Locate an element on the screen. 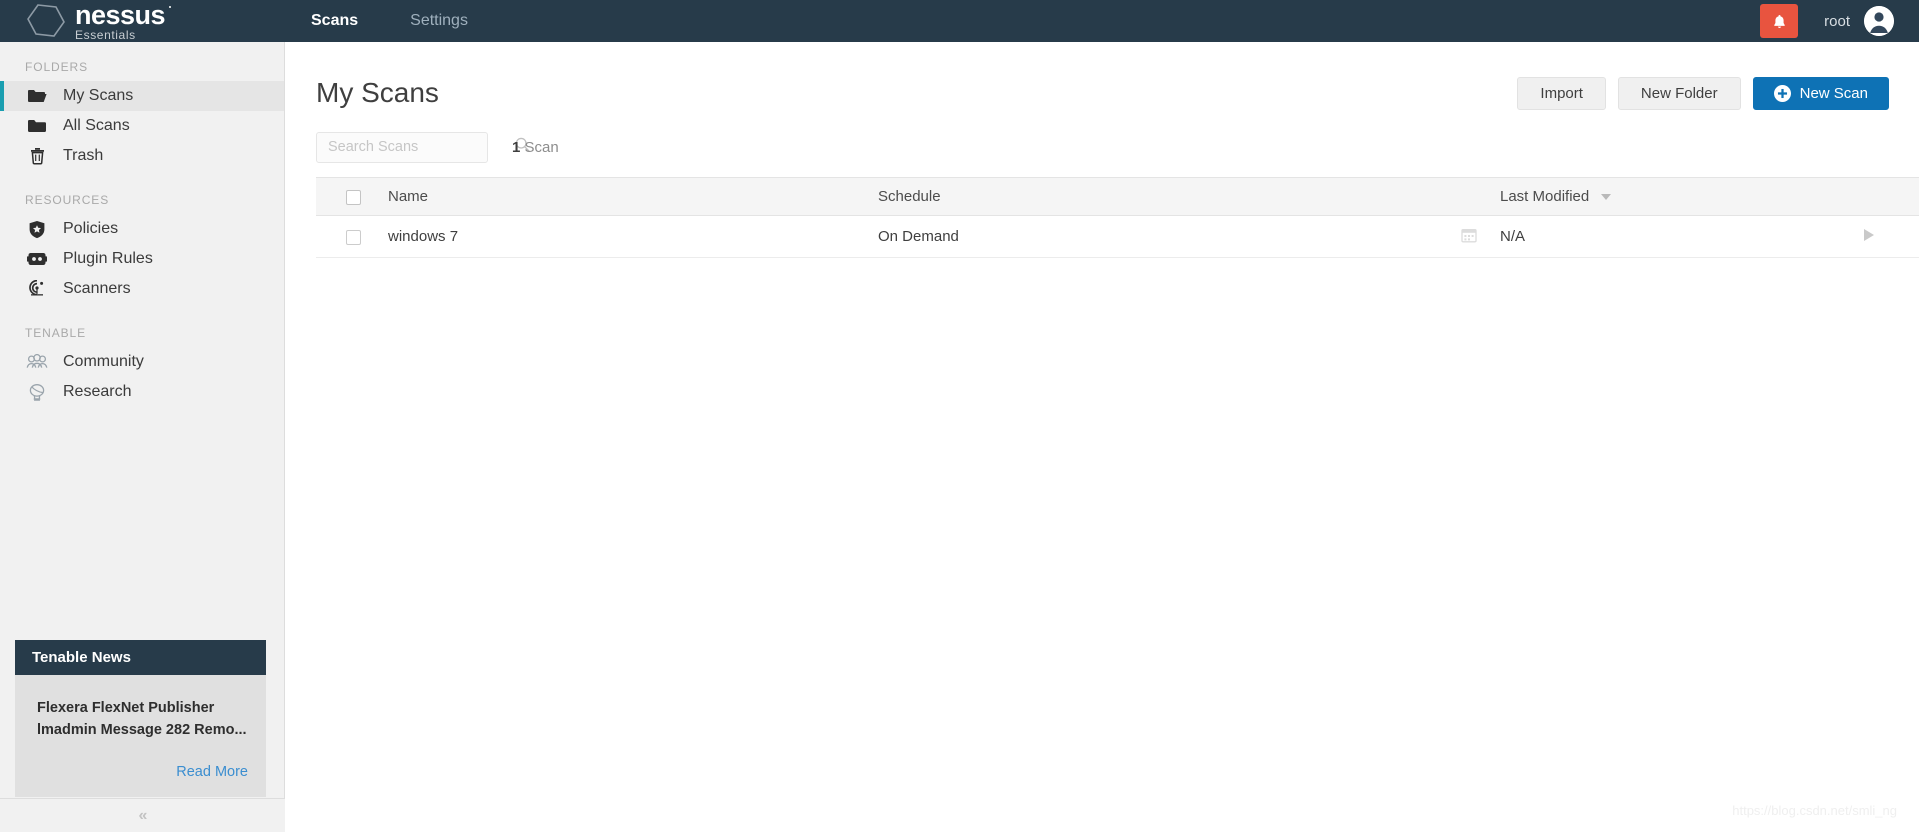  bell-icon is located at coordinates (1779, 21).